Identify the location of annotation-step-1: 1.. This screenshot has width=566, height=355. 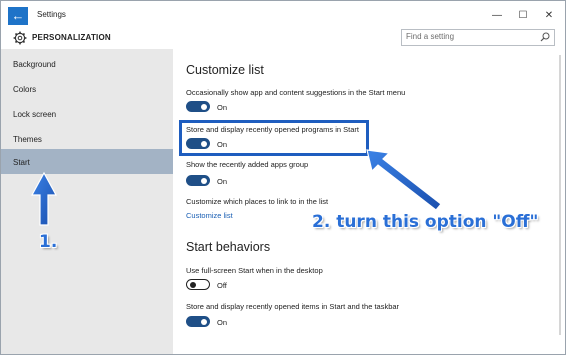
(48, 242).